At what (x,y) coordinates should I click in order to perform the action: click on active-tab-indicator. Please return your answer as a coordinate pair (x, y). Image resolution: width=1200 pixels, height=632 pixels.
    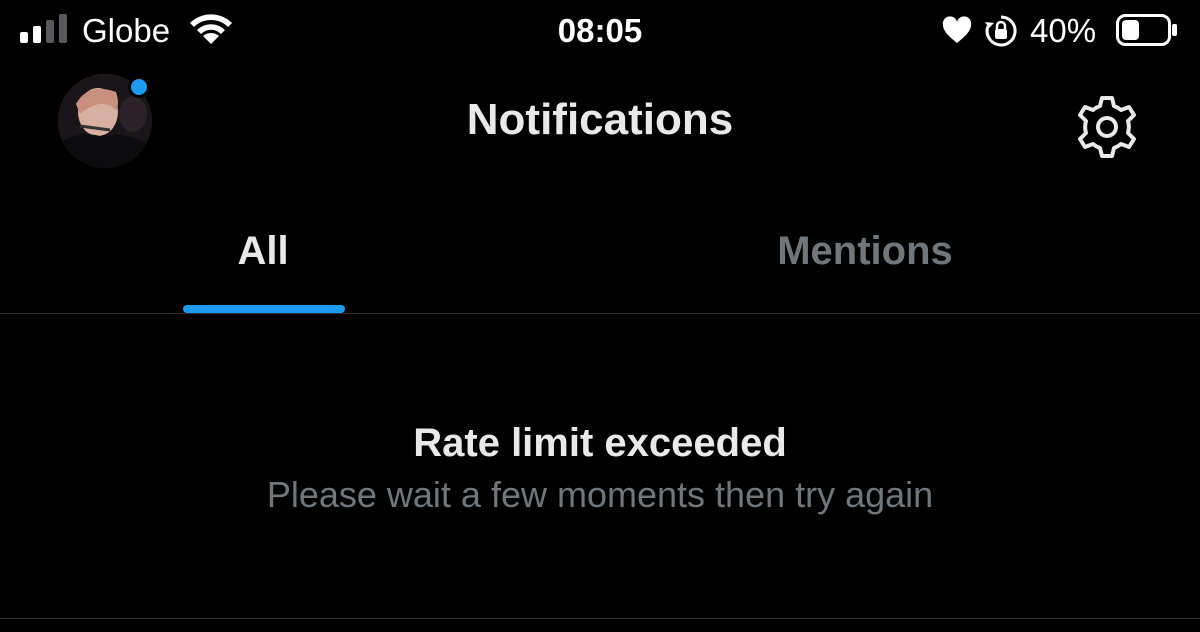
    Looking at the image, I should click on (264, 309).